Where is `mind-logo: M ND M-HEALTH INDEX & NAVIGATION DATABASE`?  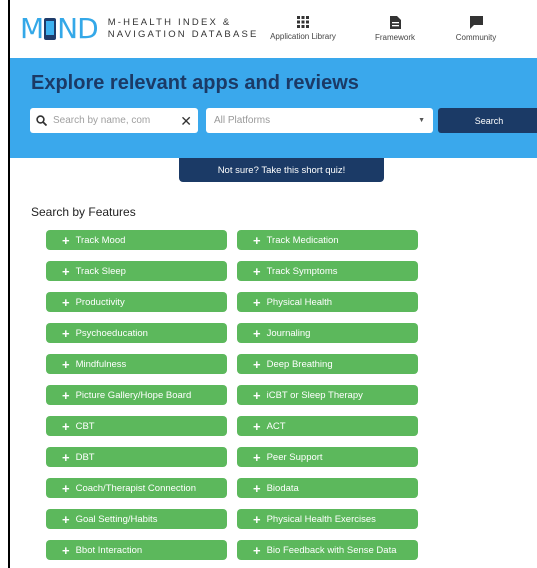
mind-logo: M ND M-HEALTH INDEX & NAVIGATION DATABASE is located at coordinates (139, 29).